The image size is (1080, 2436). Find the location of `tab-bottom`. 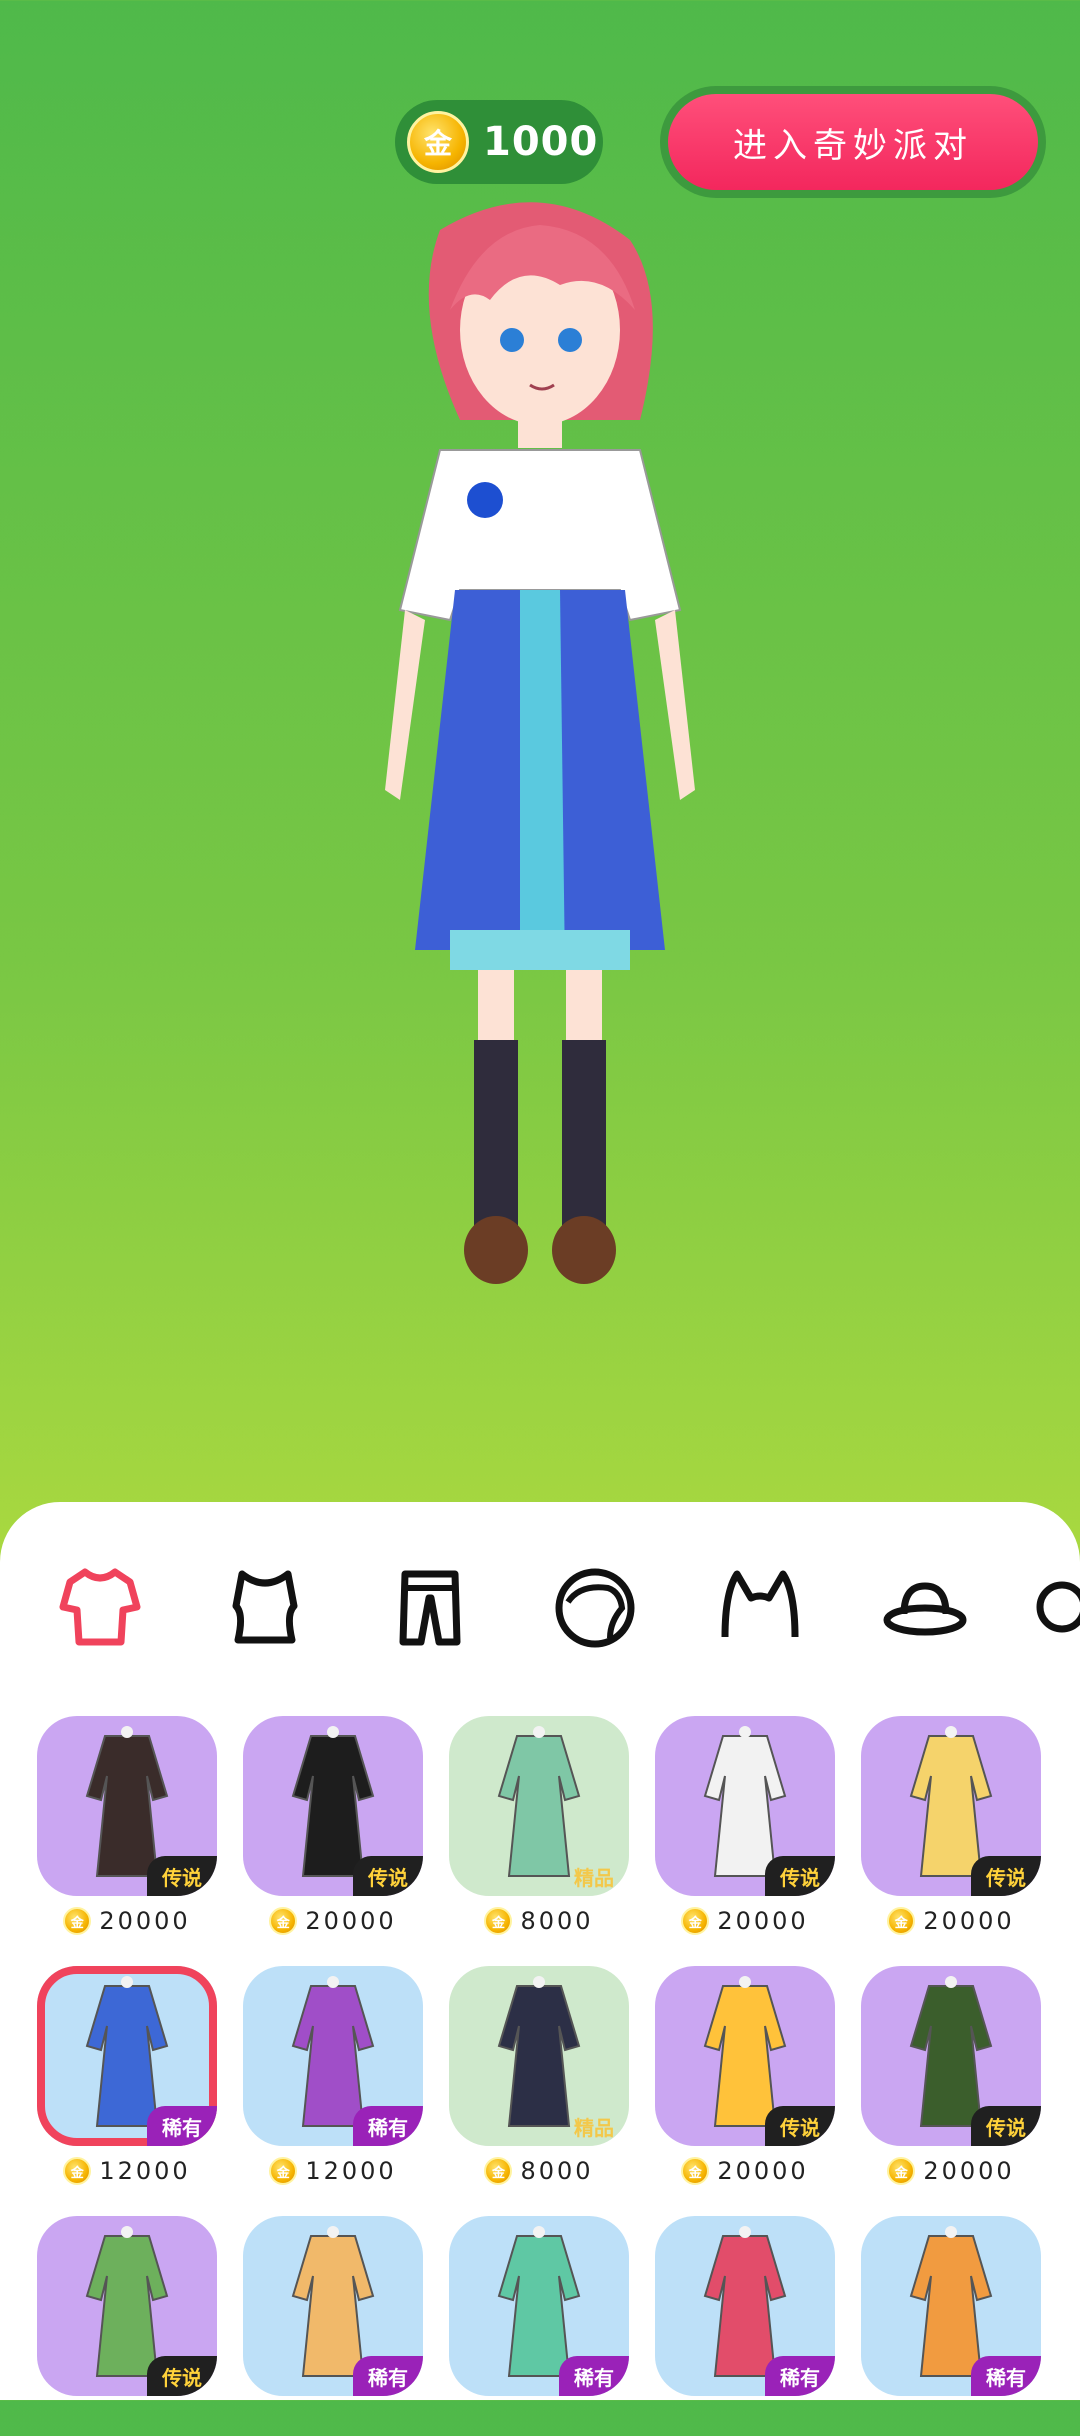

tab-bottom is located at coordinates (430, 1607).